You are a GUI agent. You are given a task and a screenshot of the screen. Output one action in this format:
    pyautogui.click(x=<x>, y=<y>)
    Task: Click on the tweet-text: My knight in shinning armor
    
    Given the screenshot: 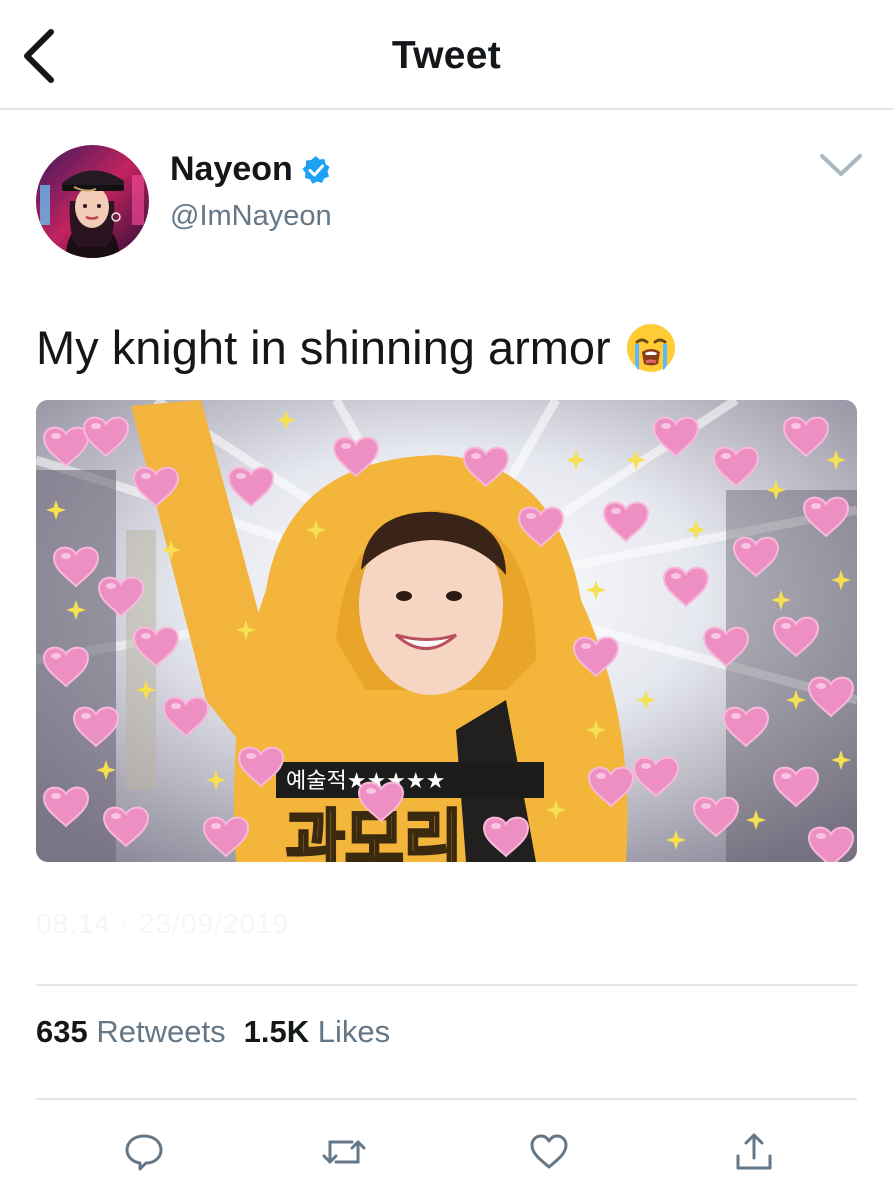 What is the action you would take?
    pyautogui.click(x=356, y=347)
    